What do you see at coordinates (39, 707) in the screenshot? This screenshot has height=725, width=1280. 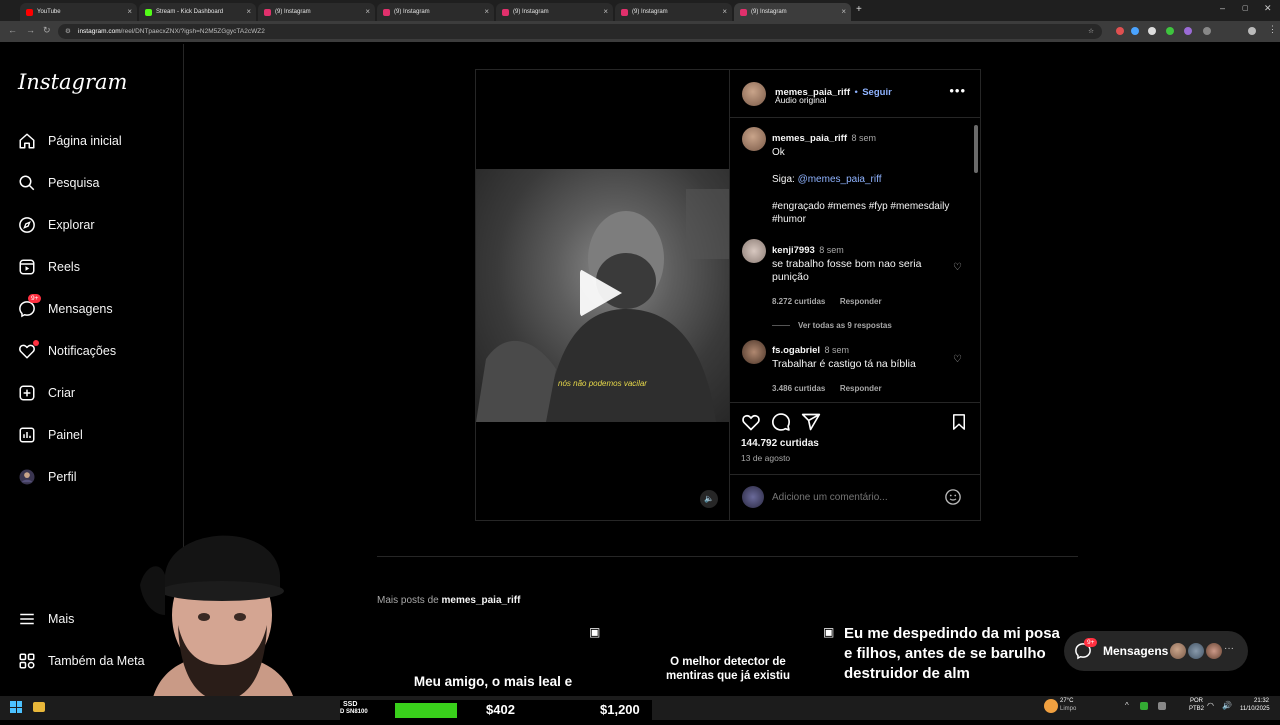 I see `file-explorer-icon` at bounding box center [39, 707].